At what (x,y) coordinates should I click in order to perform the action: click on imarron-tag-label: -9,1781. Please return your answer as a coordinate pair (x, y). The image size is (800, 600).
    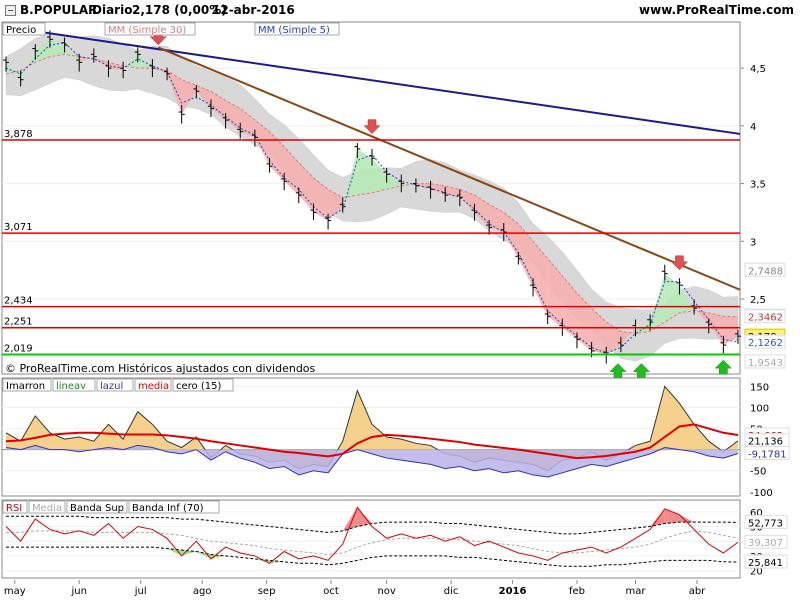
    Looking at the image, I should click on (767, 455).